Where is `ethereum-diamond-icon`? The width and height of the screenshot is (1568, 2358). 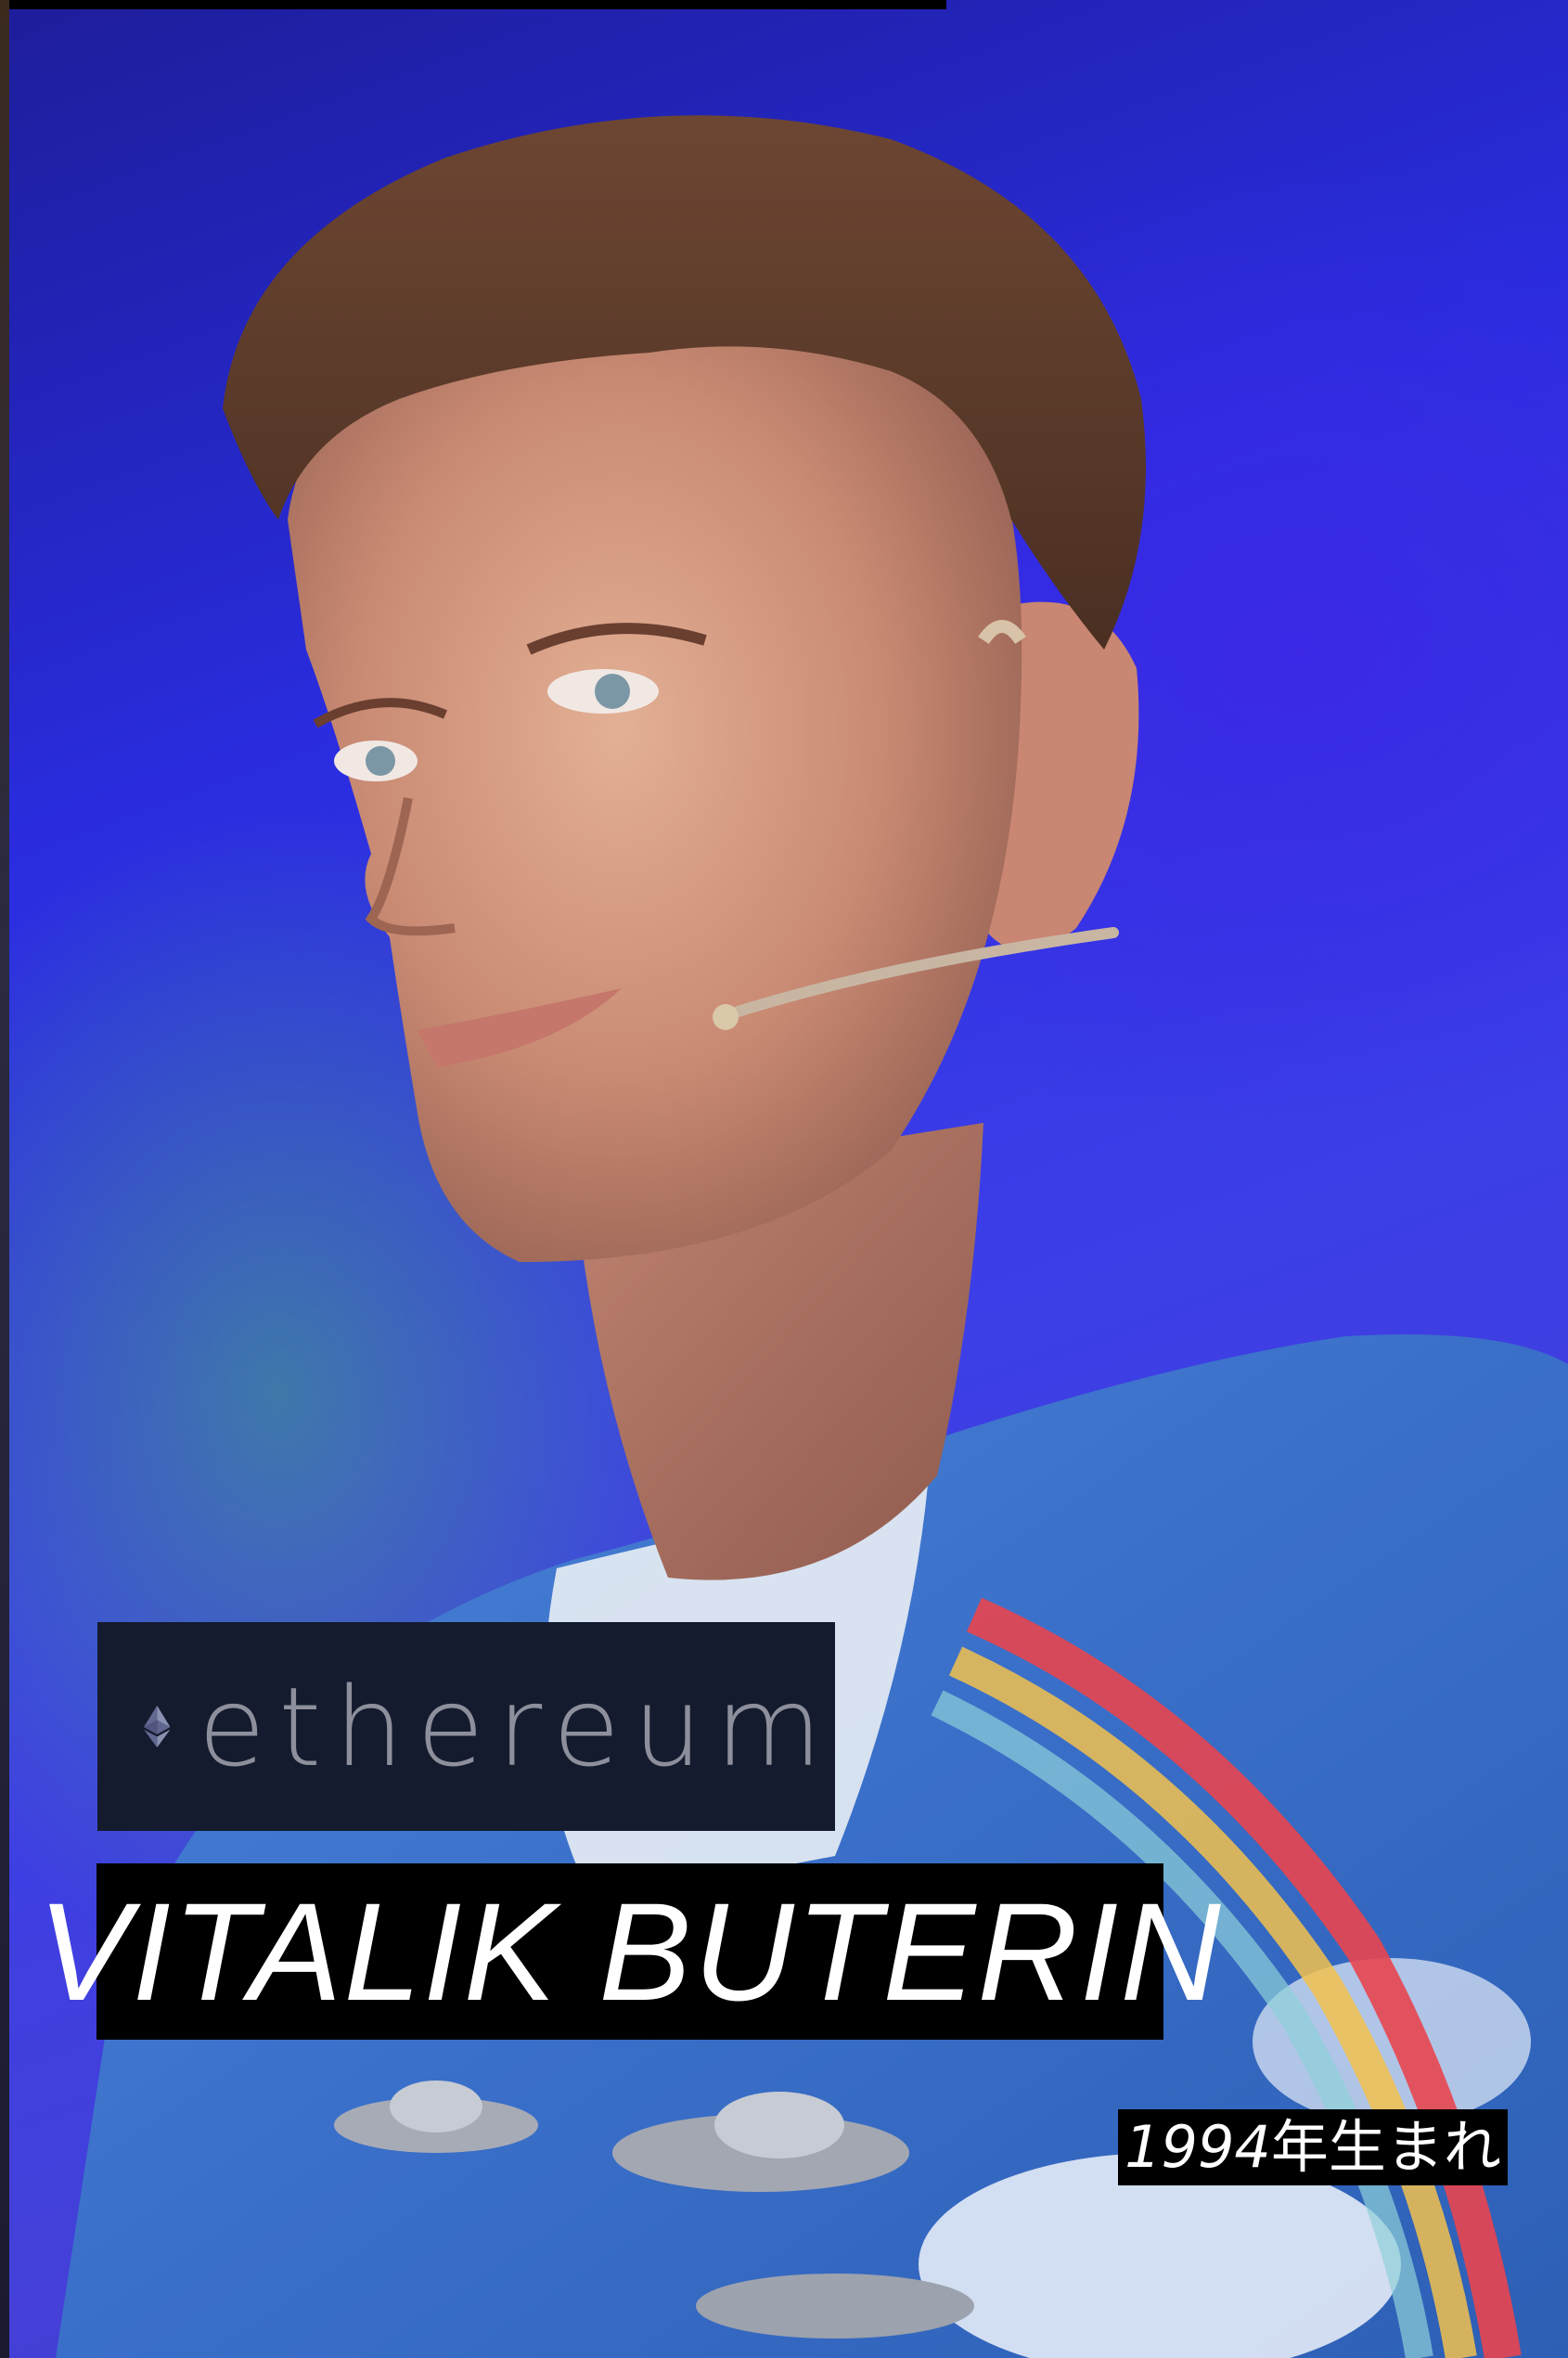 ethereum-diamond-icon is located at coordinates (158, 1727).